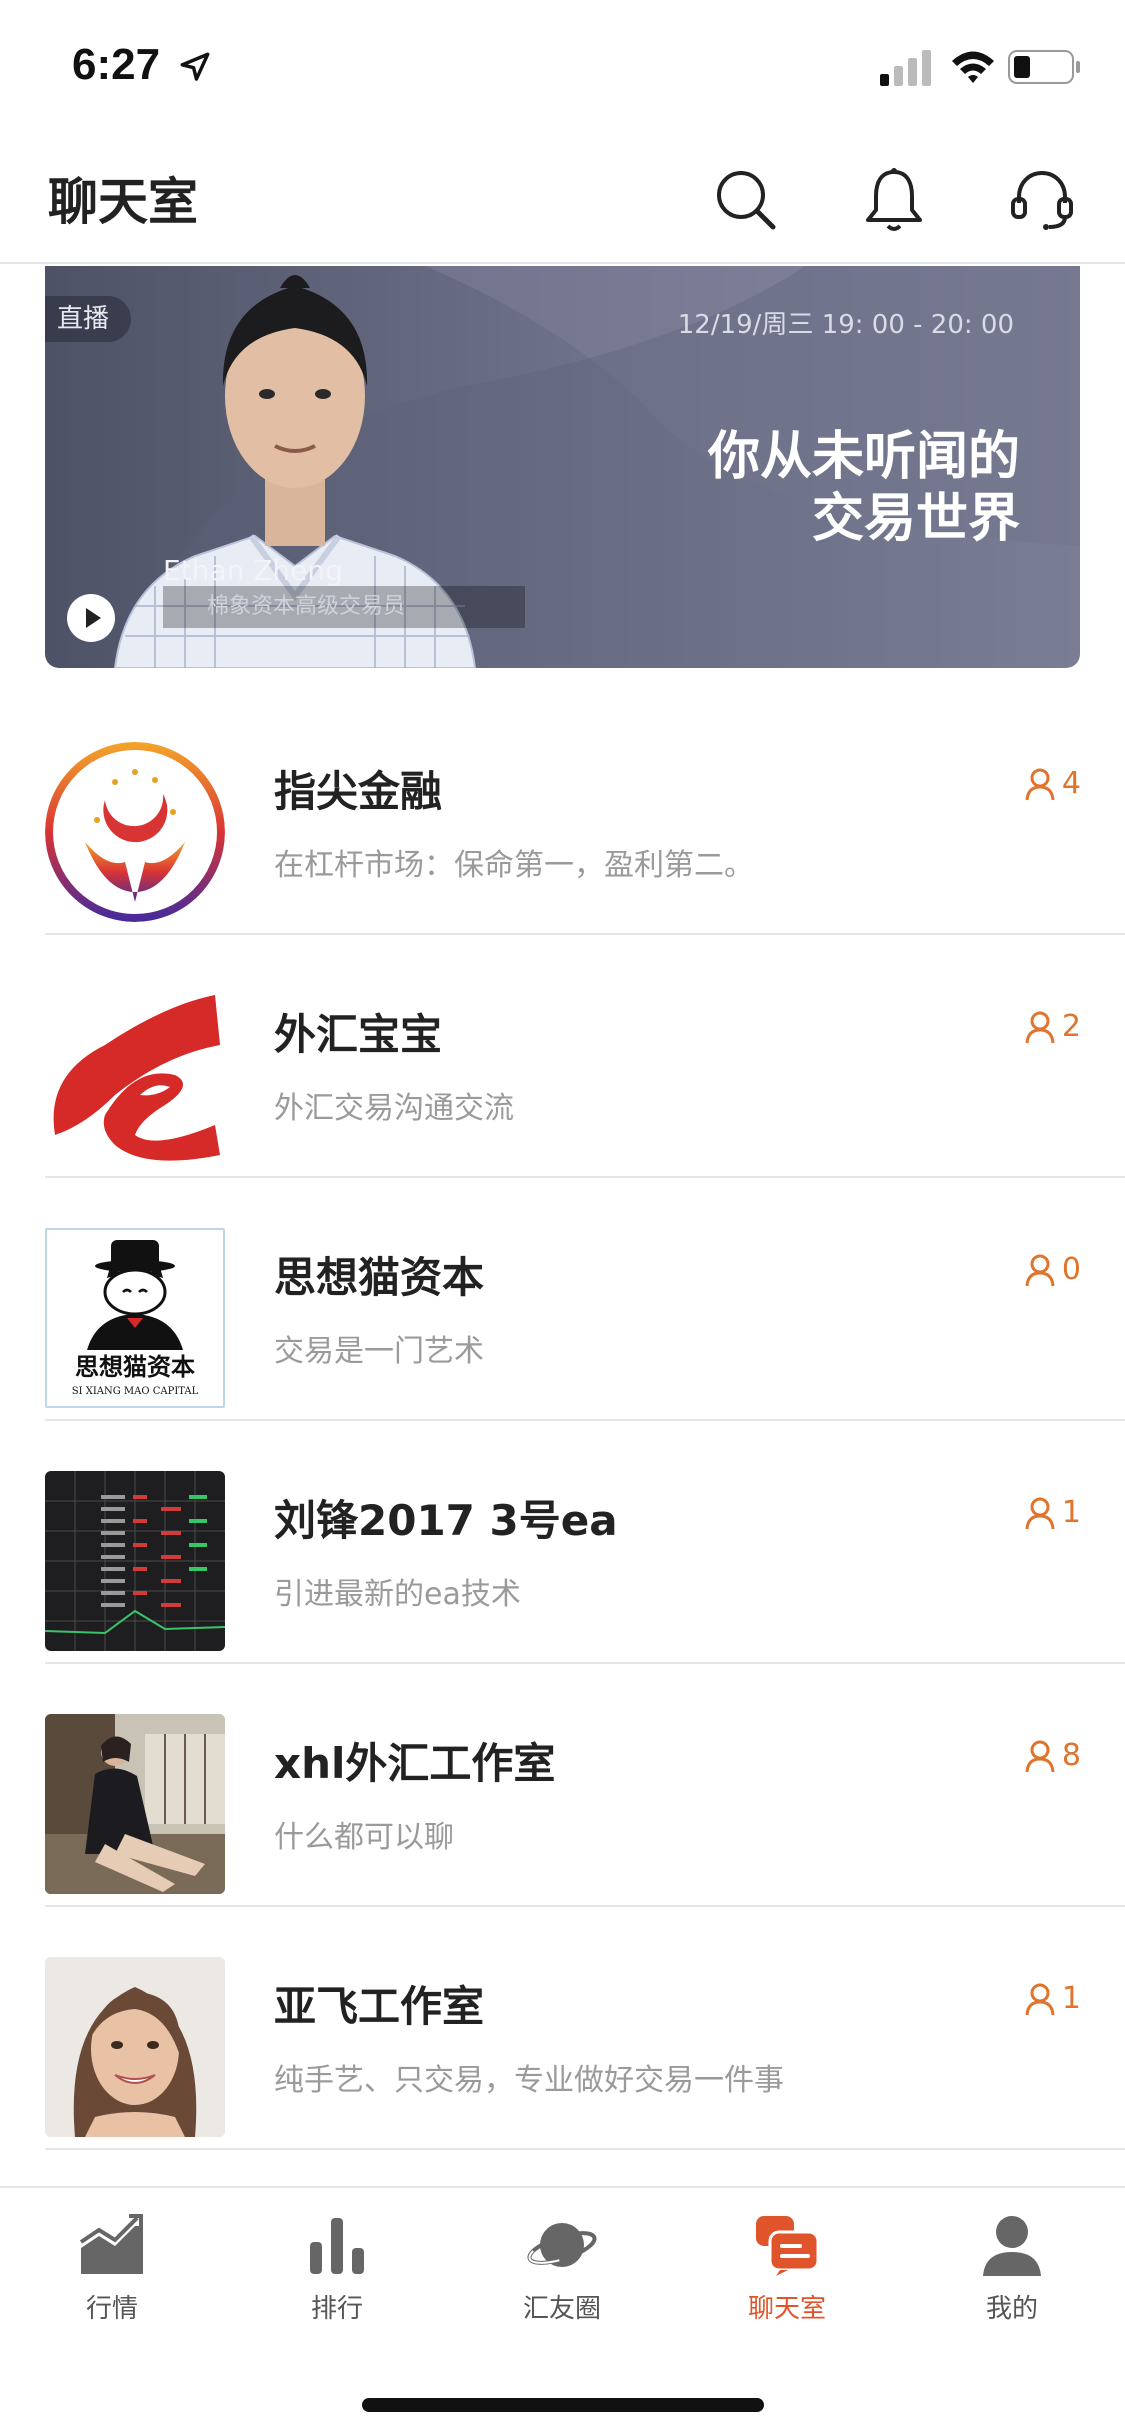  Describe the element at coordinates (446, 1520) in the screenshot. I see `room-name: 刘锋2017 3号ea` at that location.